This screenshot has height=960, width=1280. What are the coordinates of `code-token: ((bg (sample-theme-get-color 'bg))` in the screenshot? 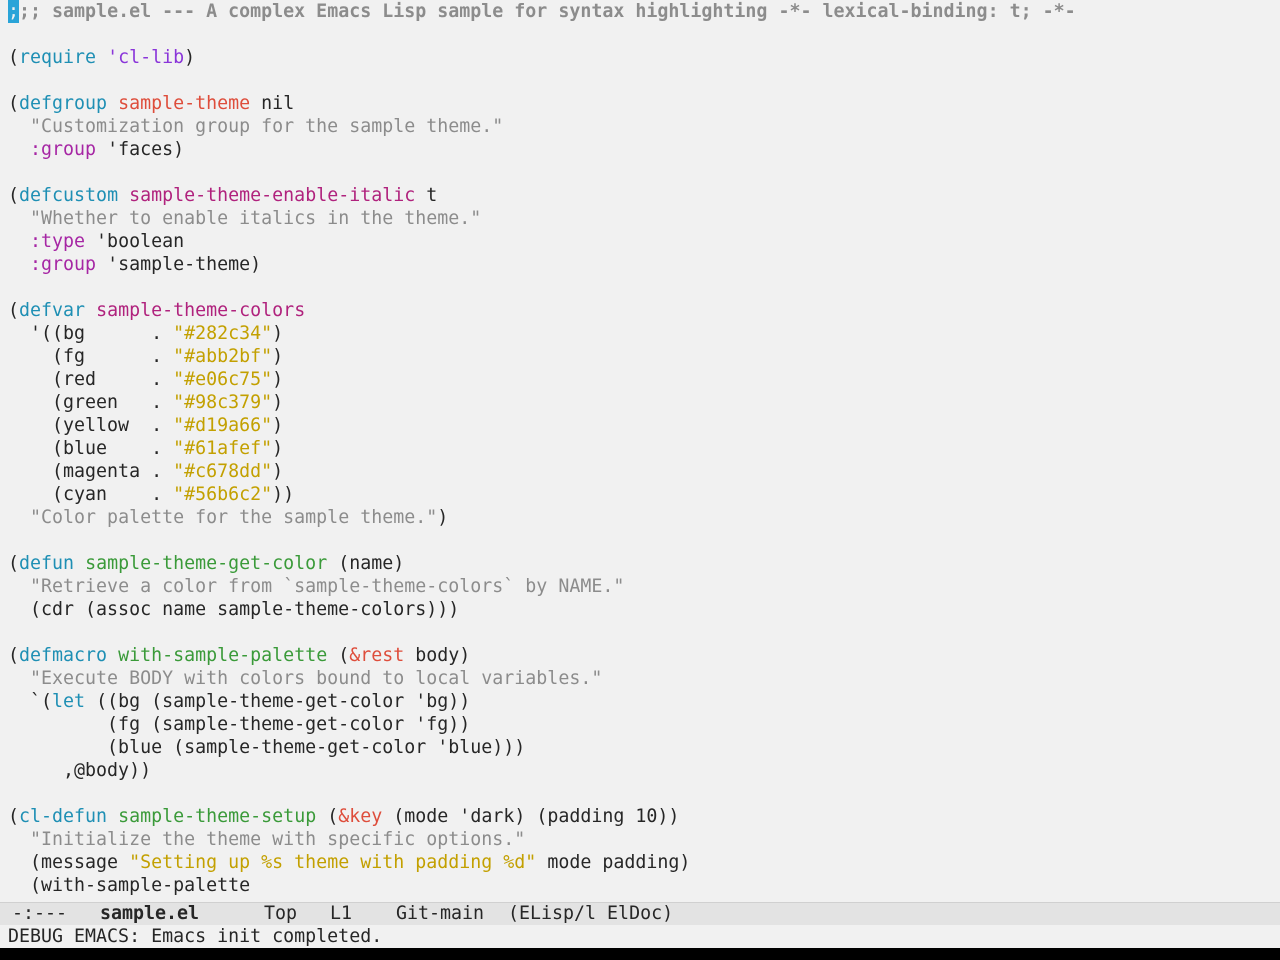 It's located at (278, 701).